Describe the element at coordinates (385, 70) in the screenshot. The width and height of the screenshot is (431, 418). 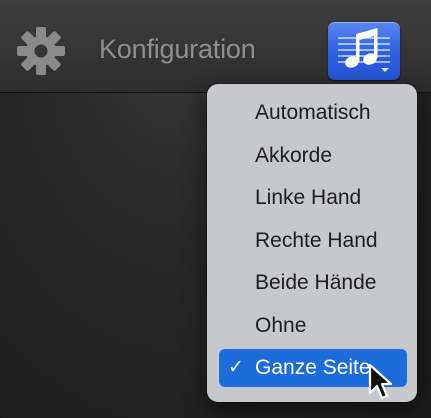
I see `chevron-down-icon` at that location.